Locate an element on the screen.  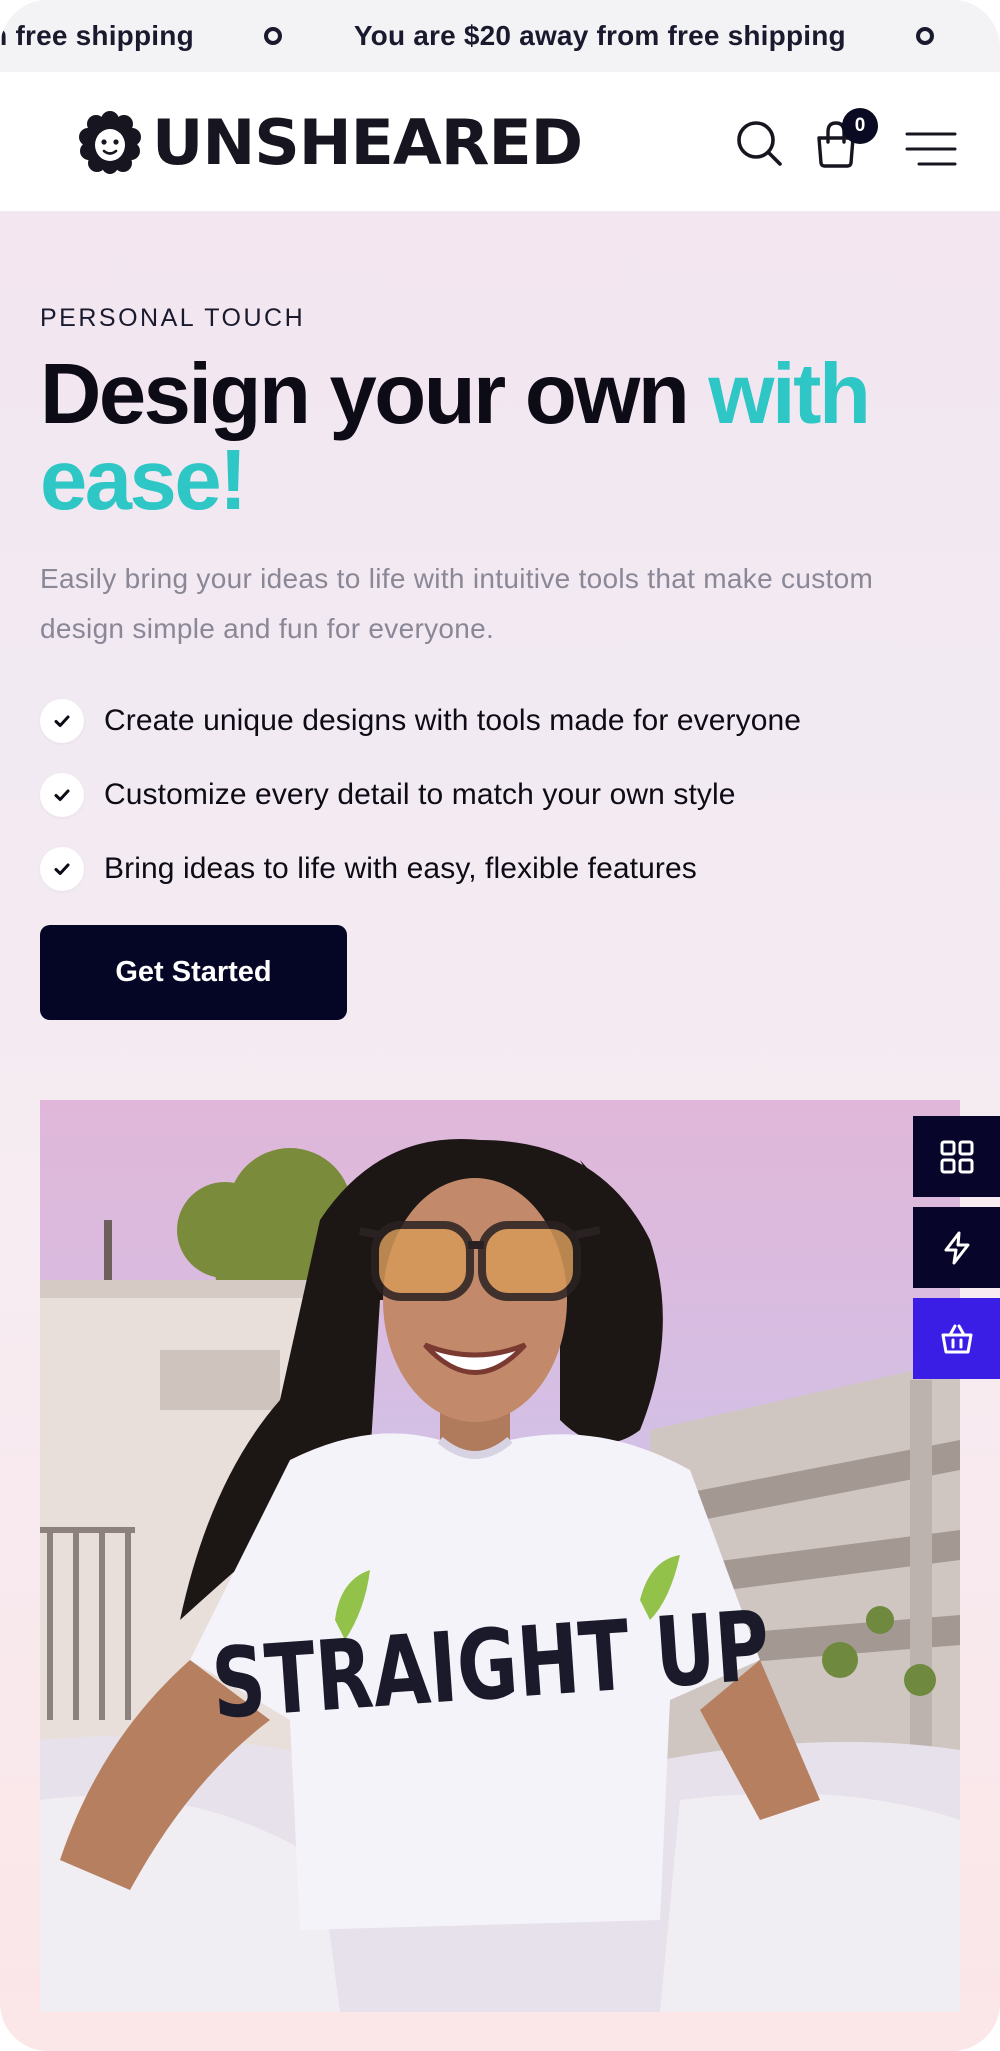
grid-button is located at coordinates (956, 1156).